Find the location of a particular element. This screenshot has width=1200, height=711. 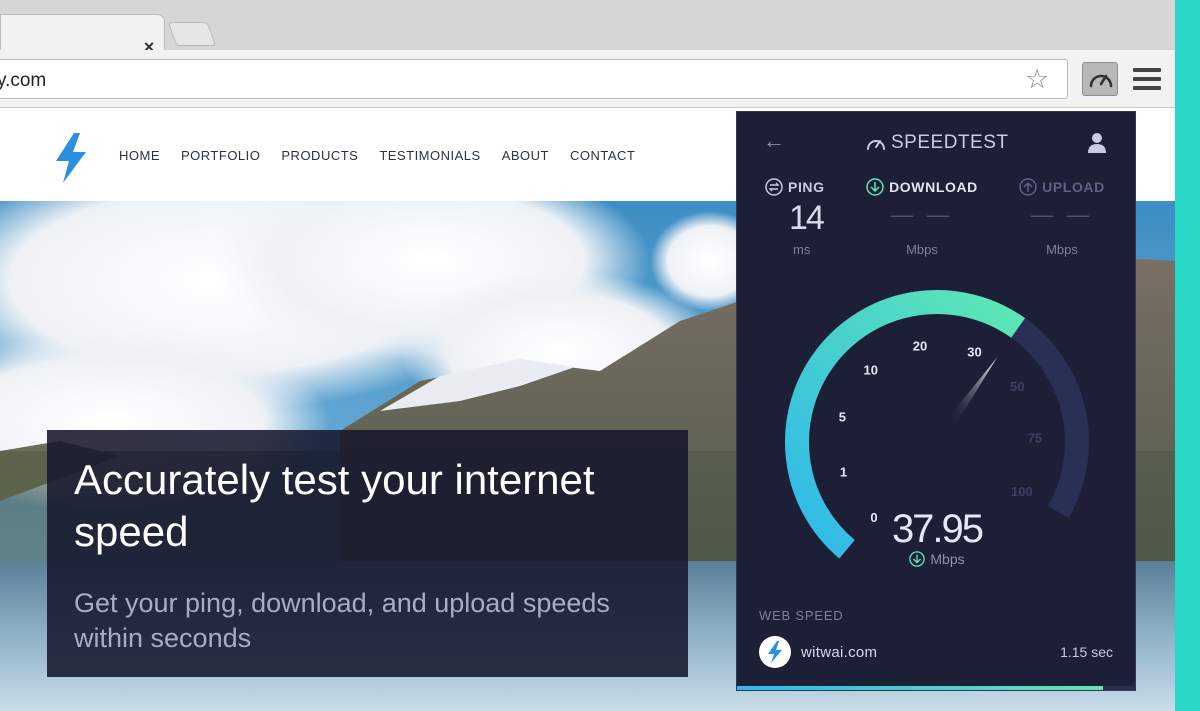

ping-value: 14 is located at coordinates (807, 218).